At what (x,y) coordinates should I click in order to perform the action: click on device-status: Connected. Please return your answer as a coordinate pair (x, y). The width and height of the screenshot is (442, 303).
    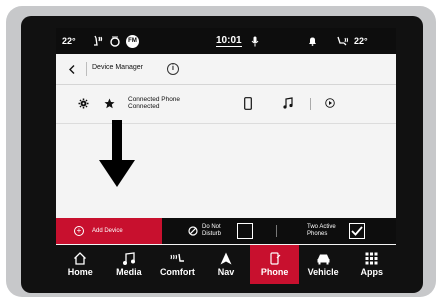
    Looking at the image, I should click on (144, 106).